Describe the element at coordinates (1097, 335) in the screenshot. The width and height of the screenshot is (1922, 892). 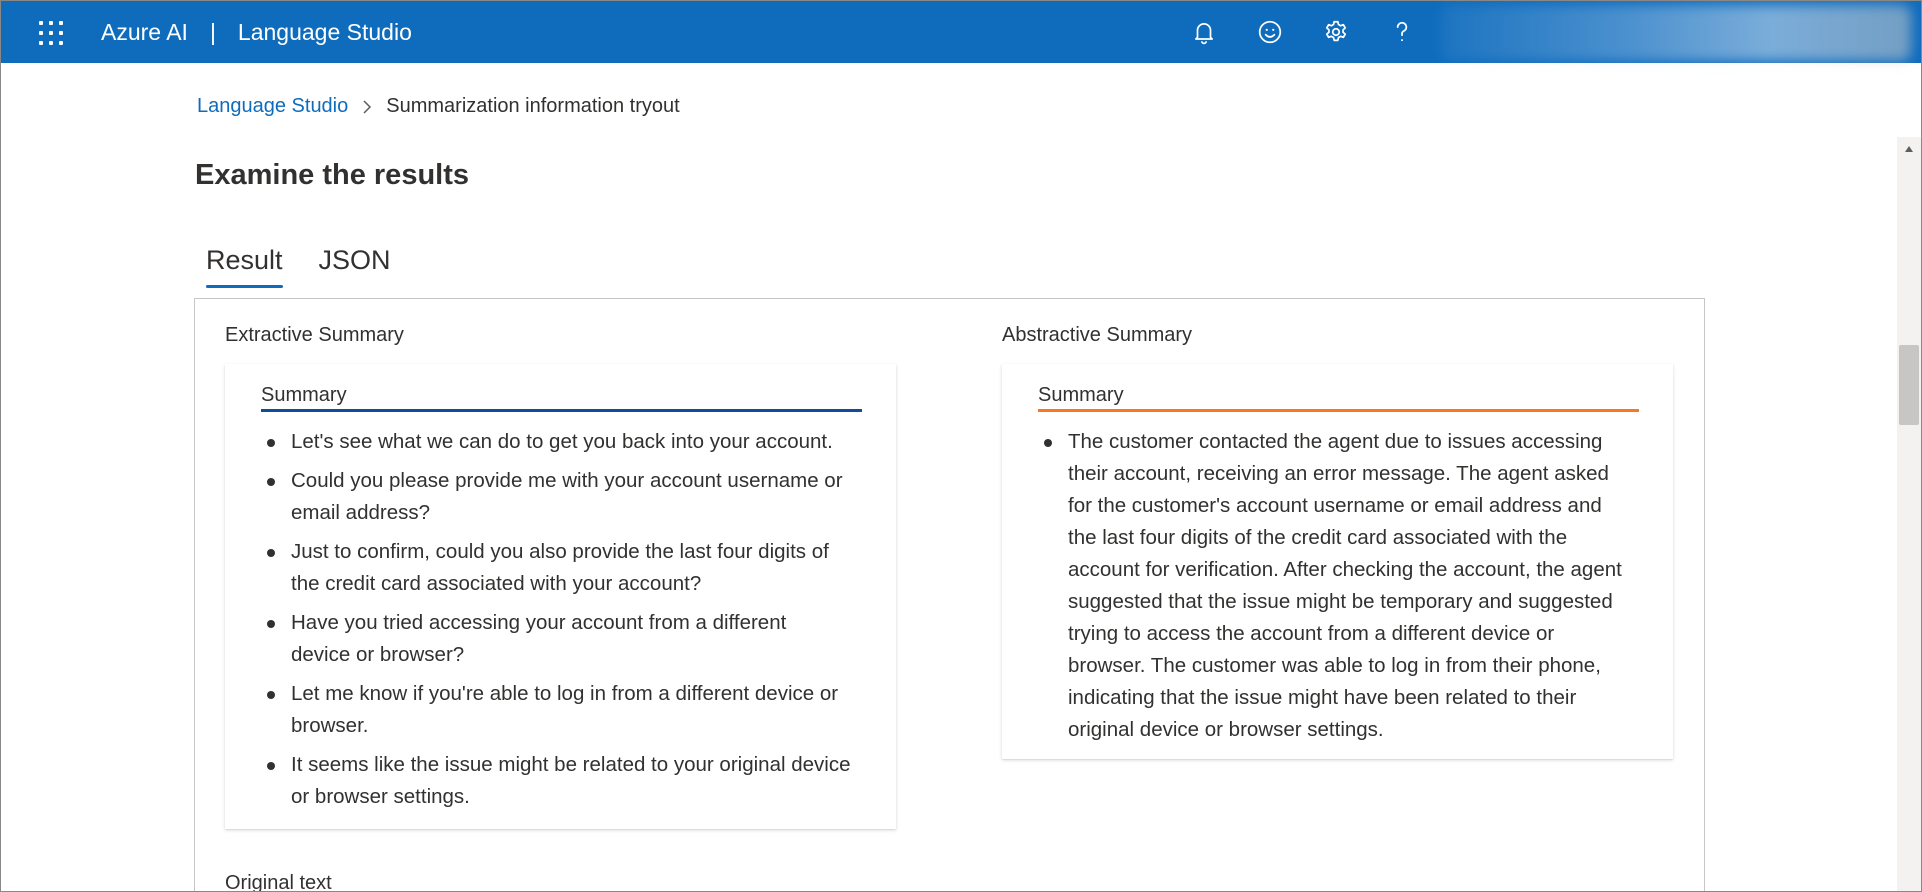
I see `abstractive-summary-label: Abstractive Summary` at that location.